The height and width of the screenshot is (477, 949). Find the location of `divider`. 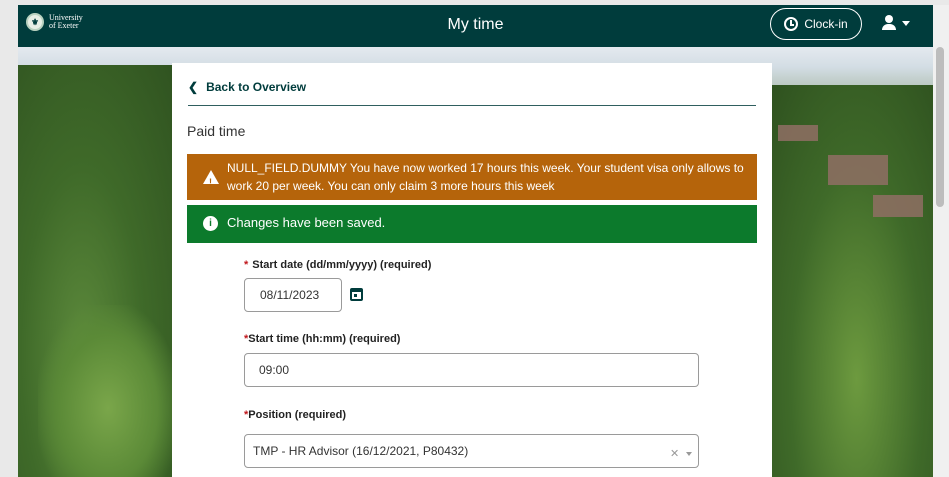

divider is located at coordinates (472, 105).